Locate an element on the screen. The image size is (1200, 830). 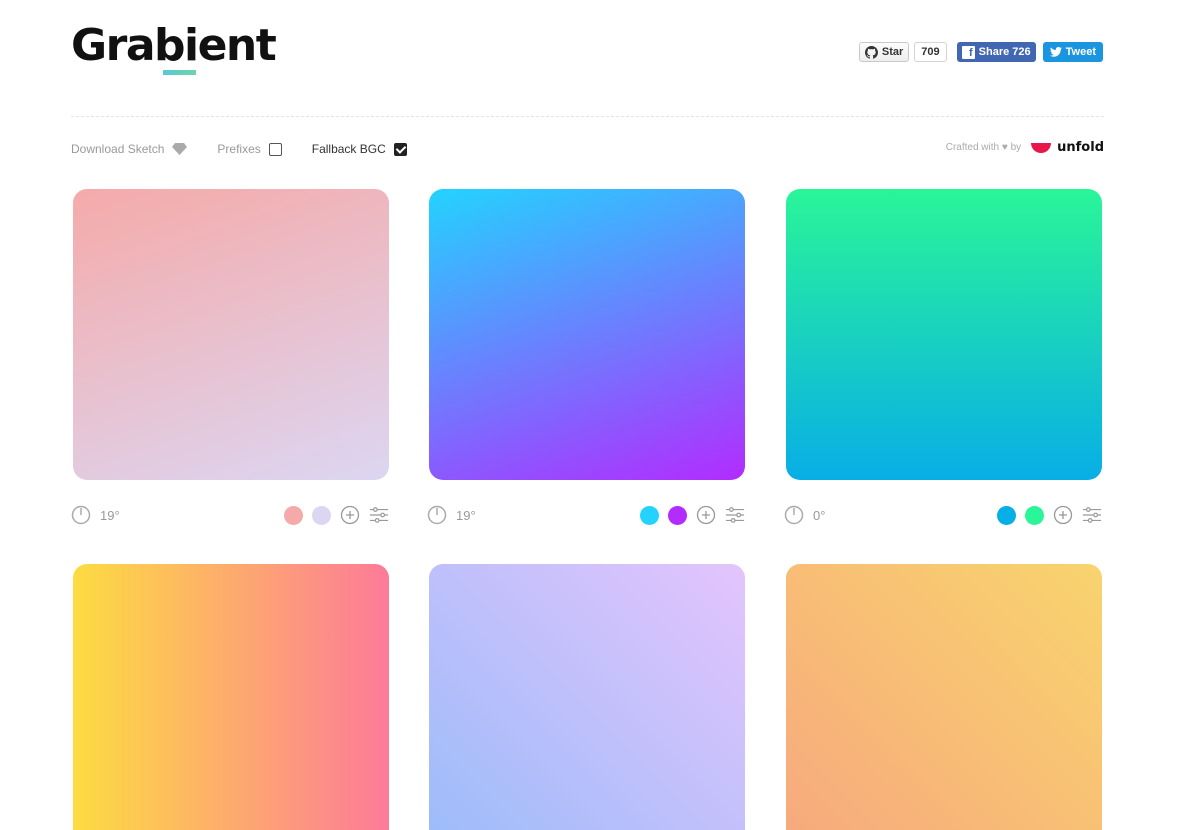
header-divider is located at coordinates (587, 116).